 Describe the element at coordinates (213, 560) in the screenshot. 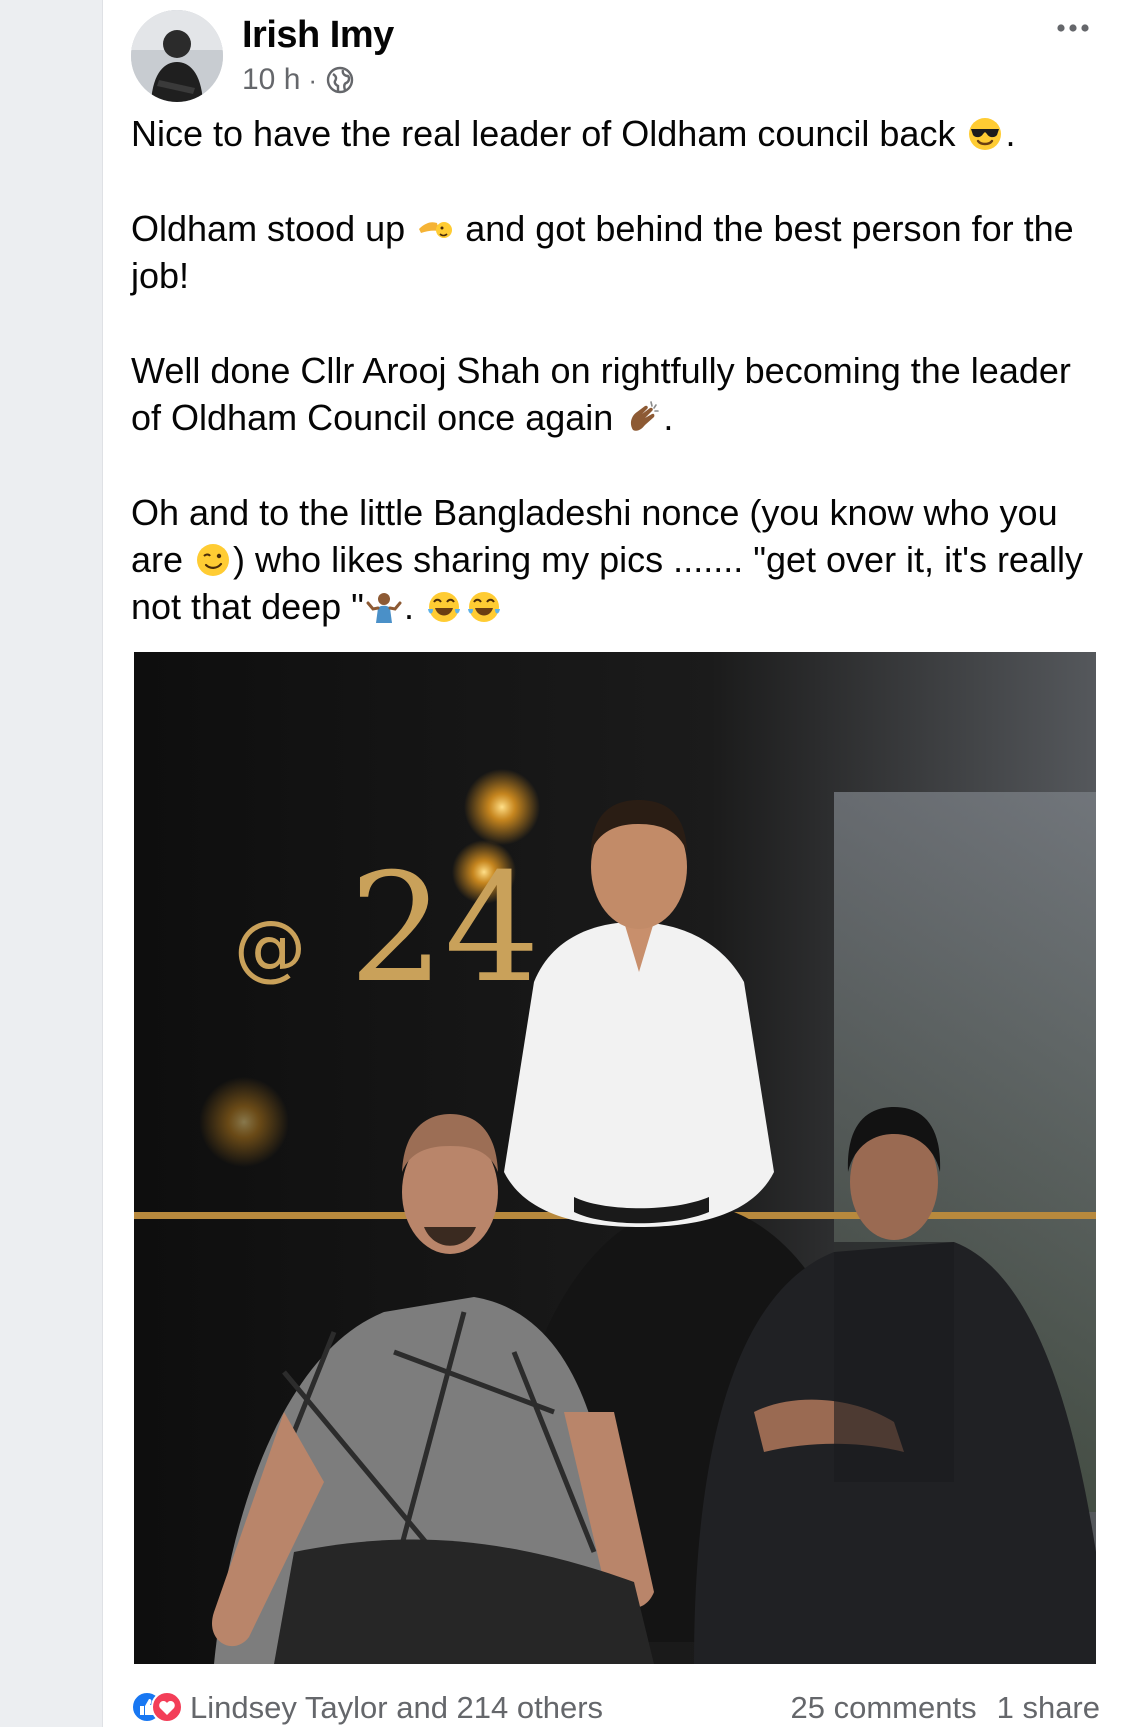

I see `winking-face-emoji` at that location.